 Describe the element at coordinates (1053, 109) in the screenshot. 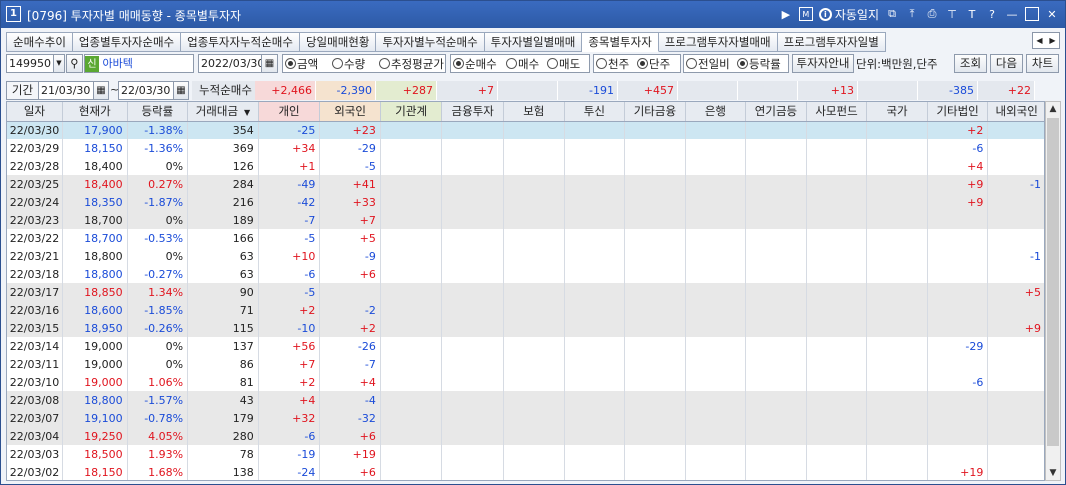

I see `scroll-up-icon: ▲` at that location.